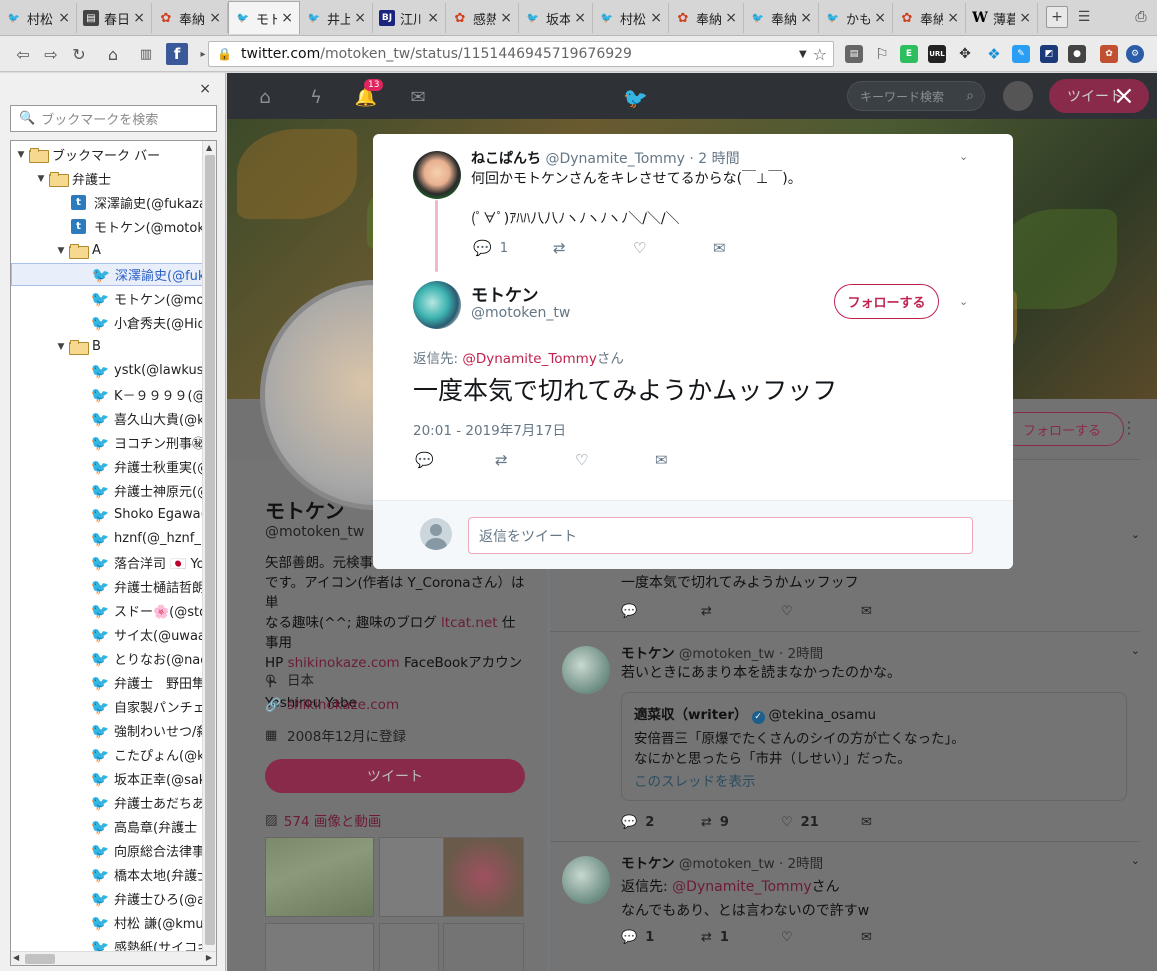  Describe the element at coordinates (1057, 17) in the screenshot. I see `new-tab-button: +` at that location.